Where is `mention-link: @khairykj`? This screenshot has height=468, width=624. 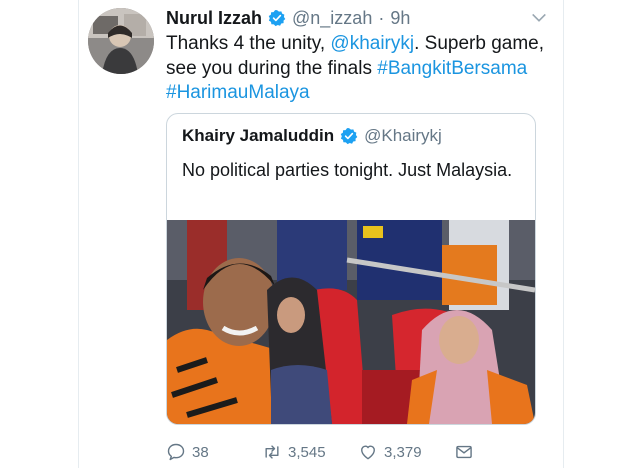 mention-link: @khairykj is located at coordinates (372, 43).